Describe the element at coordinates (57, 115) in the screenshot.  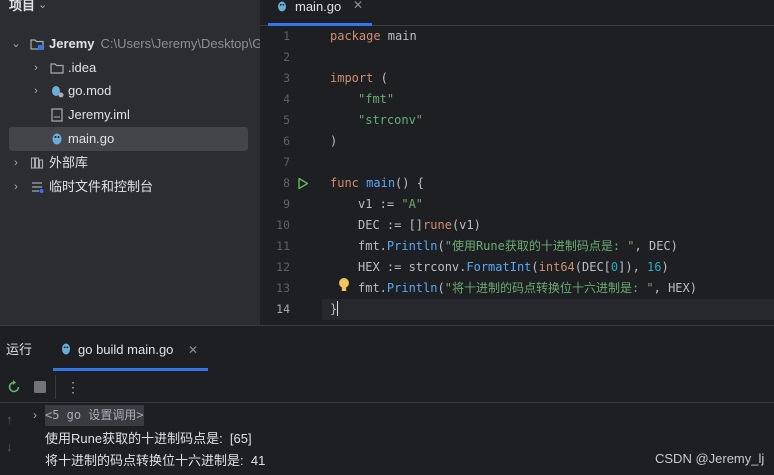
I see `iml-file-icon` at that location.